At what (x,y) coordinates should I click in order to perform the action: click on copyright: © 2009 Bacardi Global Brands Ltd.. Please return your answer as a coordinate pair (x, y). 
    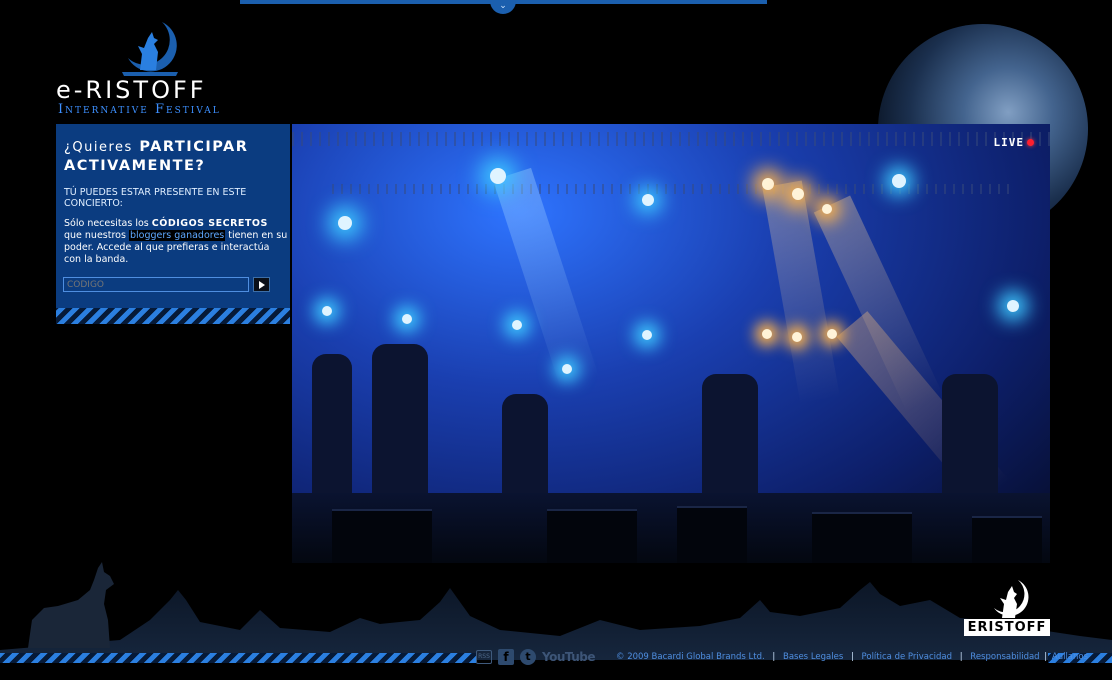
    Looking at the image, I should click on (690, 657).